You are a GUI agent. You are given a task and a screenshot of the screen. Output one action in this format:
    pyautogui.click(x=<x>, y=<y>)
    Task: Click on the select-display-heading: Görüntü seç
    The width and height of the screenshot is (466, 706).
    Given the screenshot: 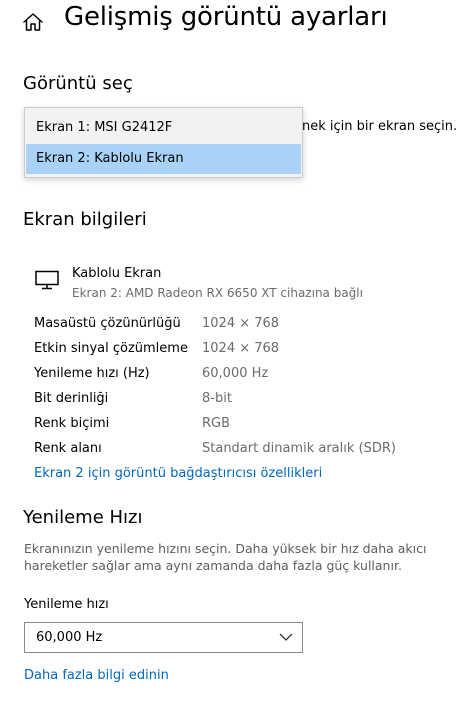 What is the action you would take?
    pyautogui.click(x=78, y=83)
    